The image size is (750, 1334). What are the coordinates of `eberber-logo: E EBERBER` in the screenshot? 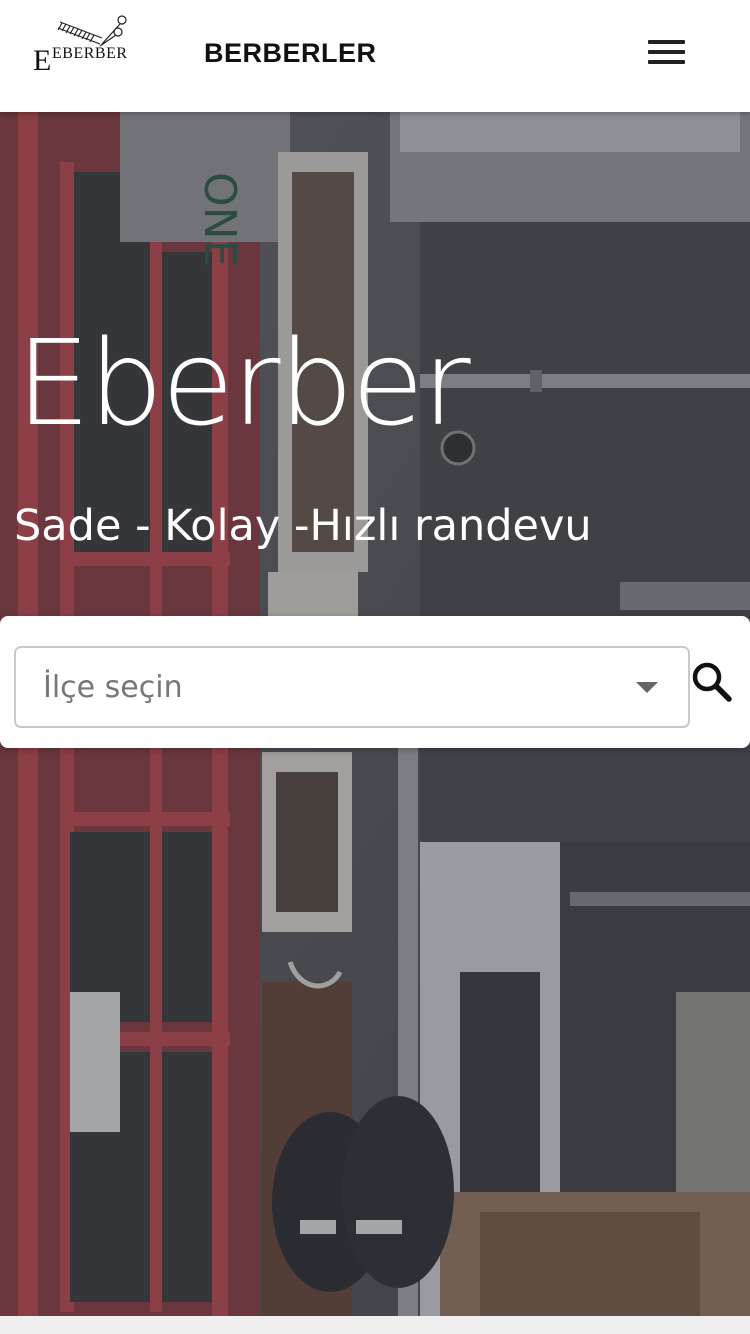 It's located at (80, 45).